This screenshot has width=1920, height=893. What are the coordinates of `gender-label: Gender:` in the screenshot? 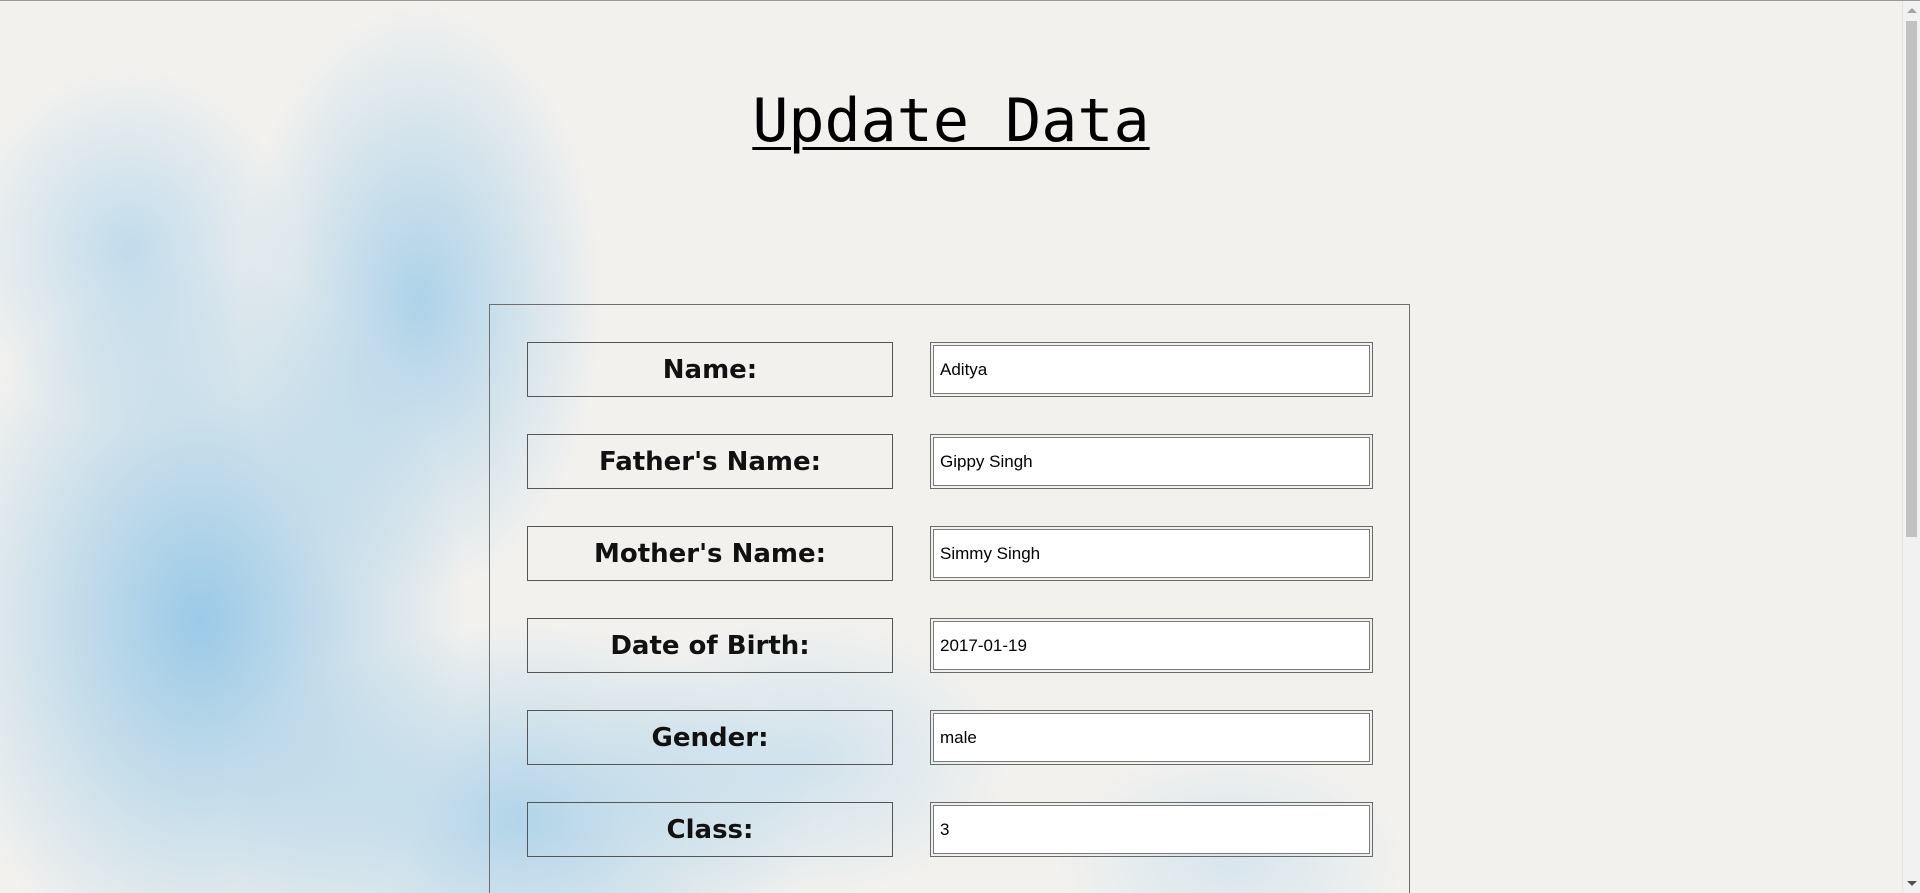 It's located at (710, 737).